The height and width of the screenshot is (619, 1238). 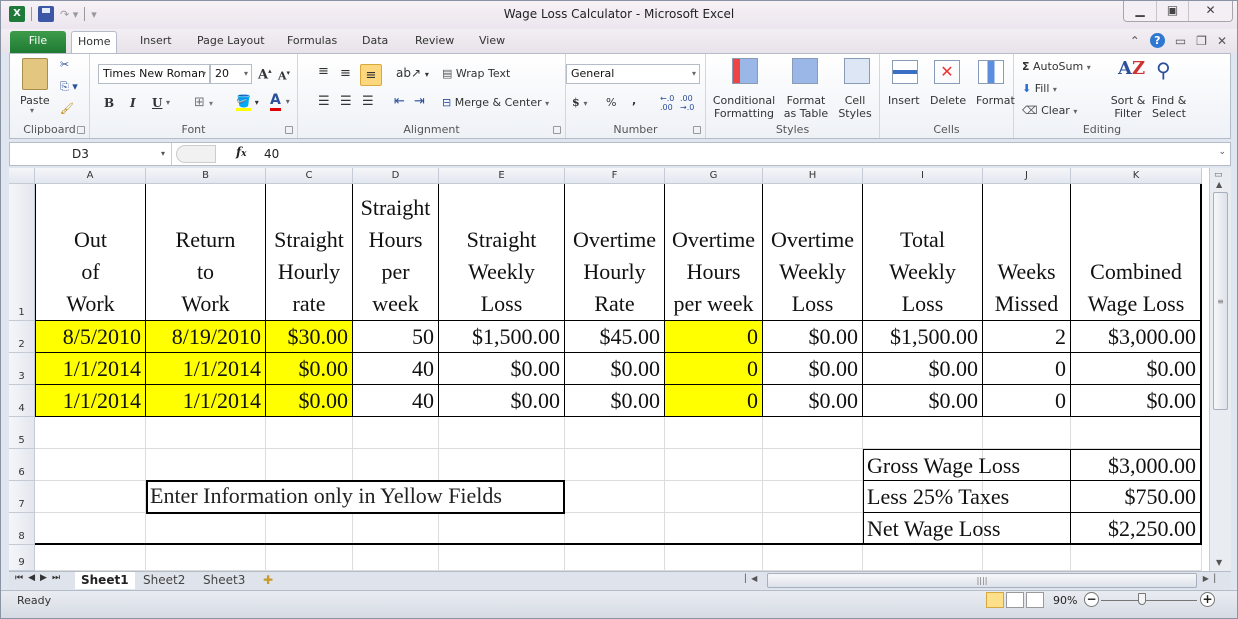 I want to click on delete-button: Delete, so click(x=948, y=100).